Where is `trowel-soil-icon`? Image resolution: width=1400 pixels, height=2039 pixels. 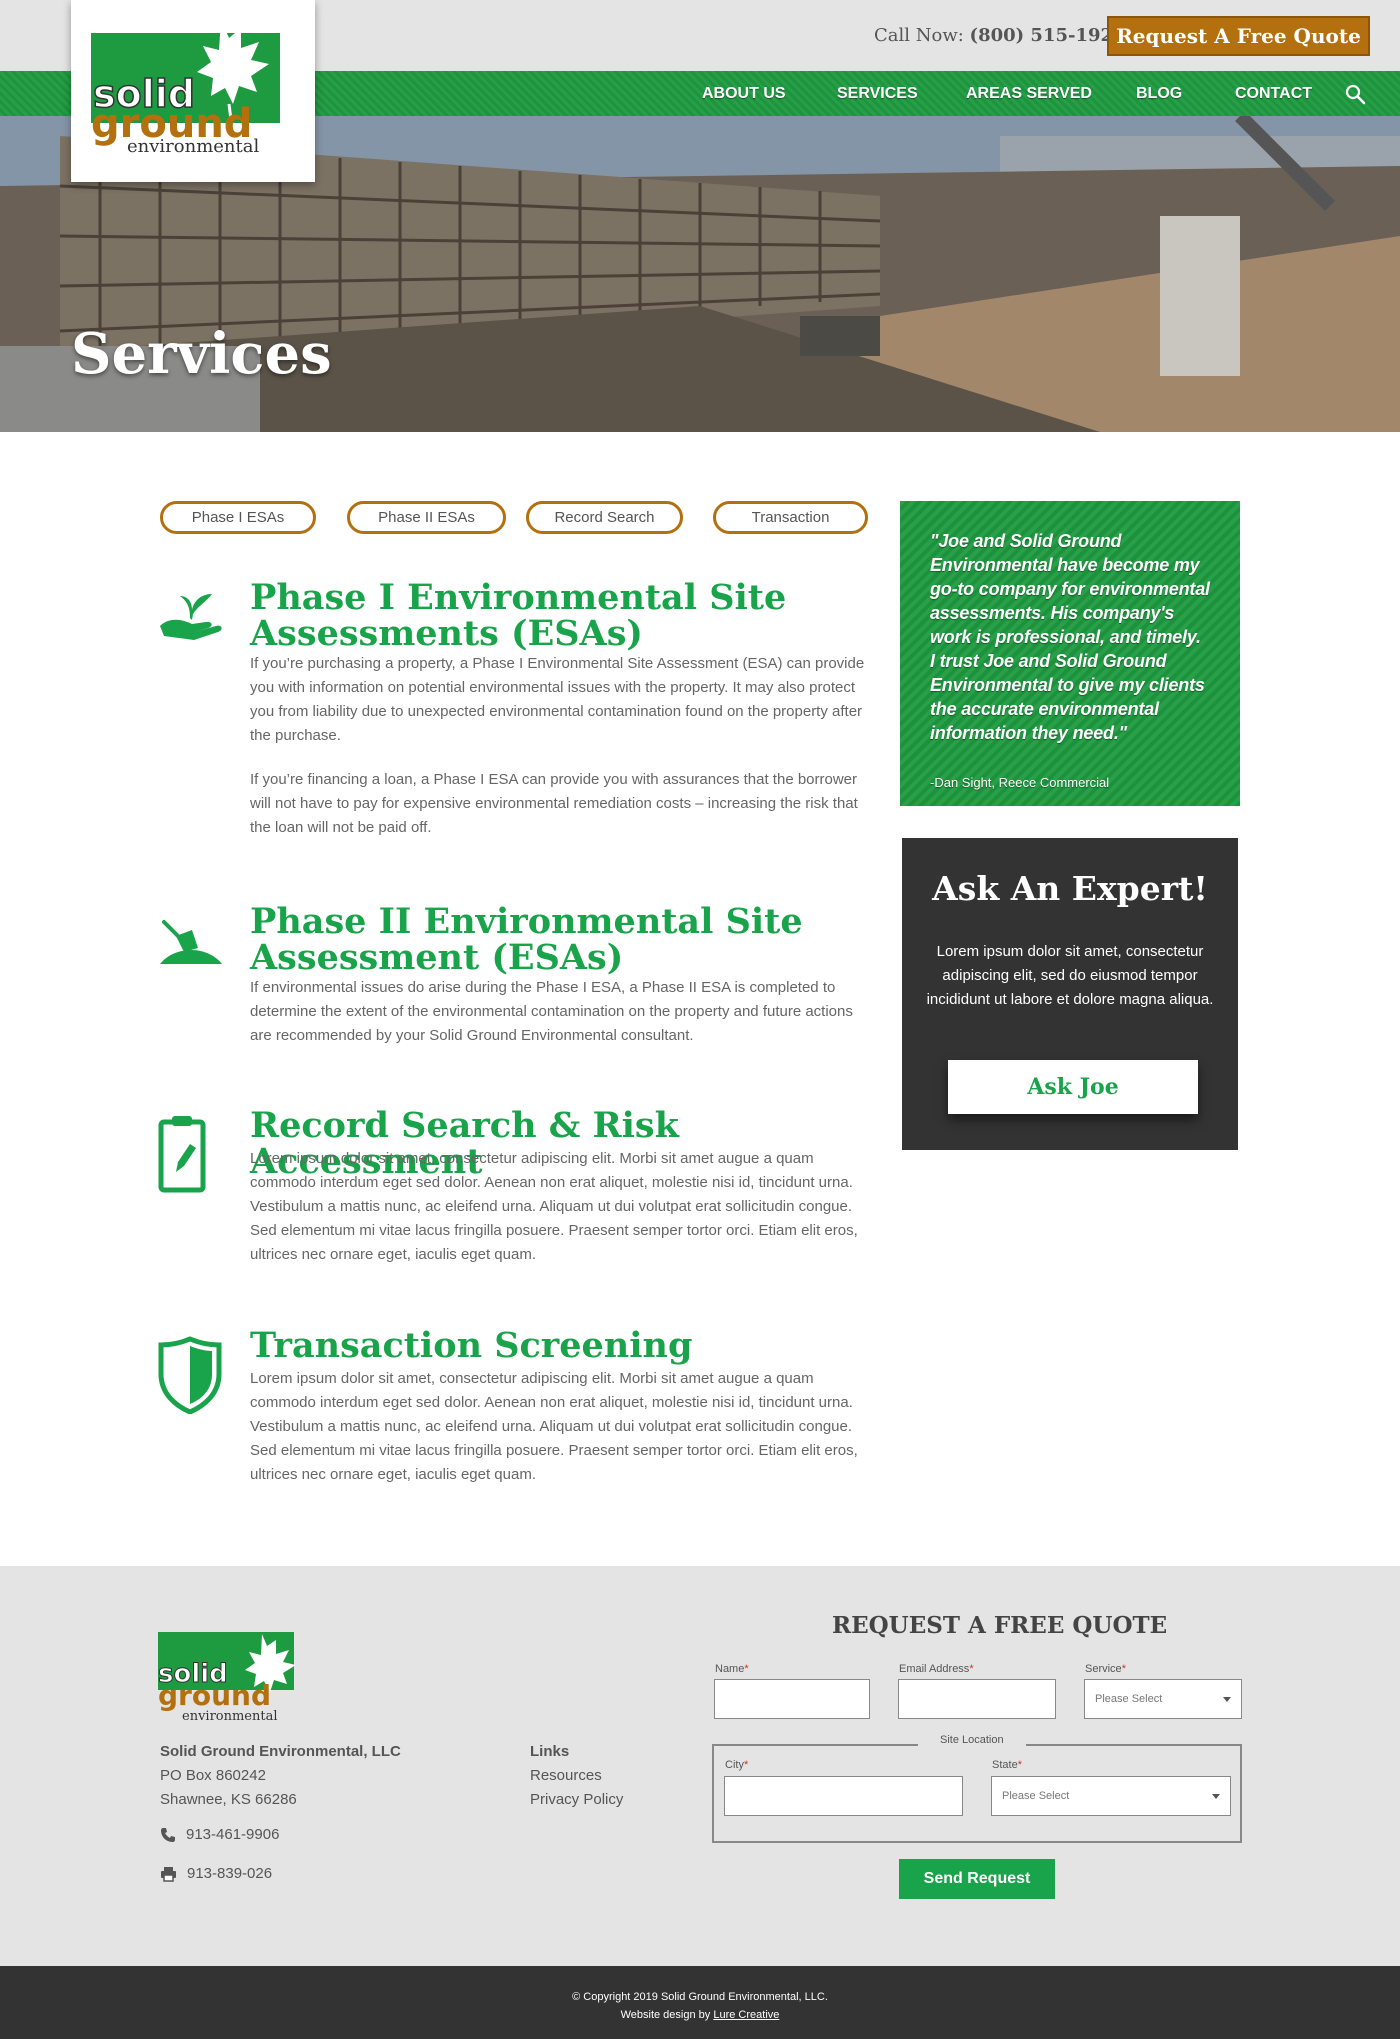 trowel-soil-icon is located at coordinates (191, 942).